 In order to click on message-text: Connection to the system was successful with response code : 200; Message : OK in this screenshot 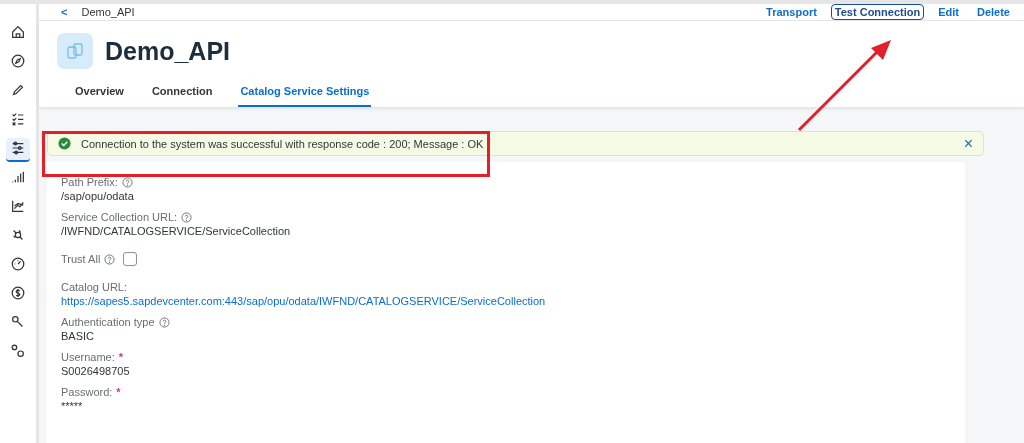, I will do `click(282, 143)`.